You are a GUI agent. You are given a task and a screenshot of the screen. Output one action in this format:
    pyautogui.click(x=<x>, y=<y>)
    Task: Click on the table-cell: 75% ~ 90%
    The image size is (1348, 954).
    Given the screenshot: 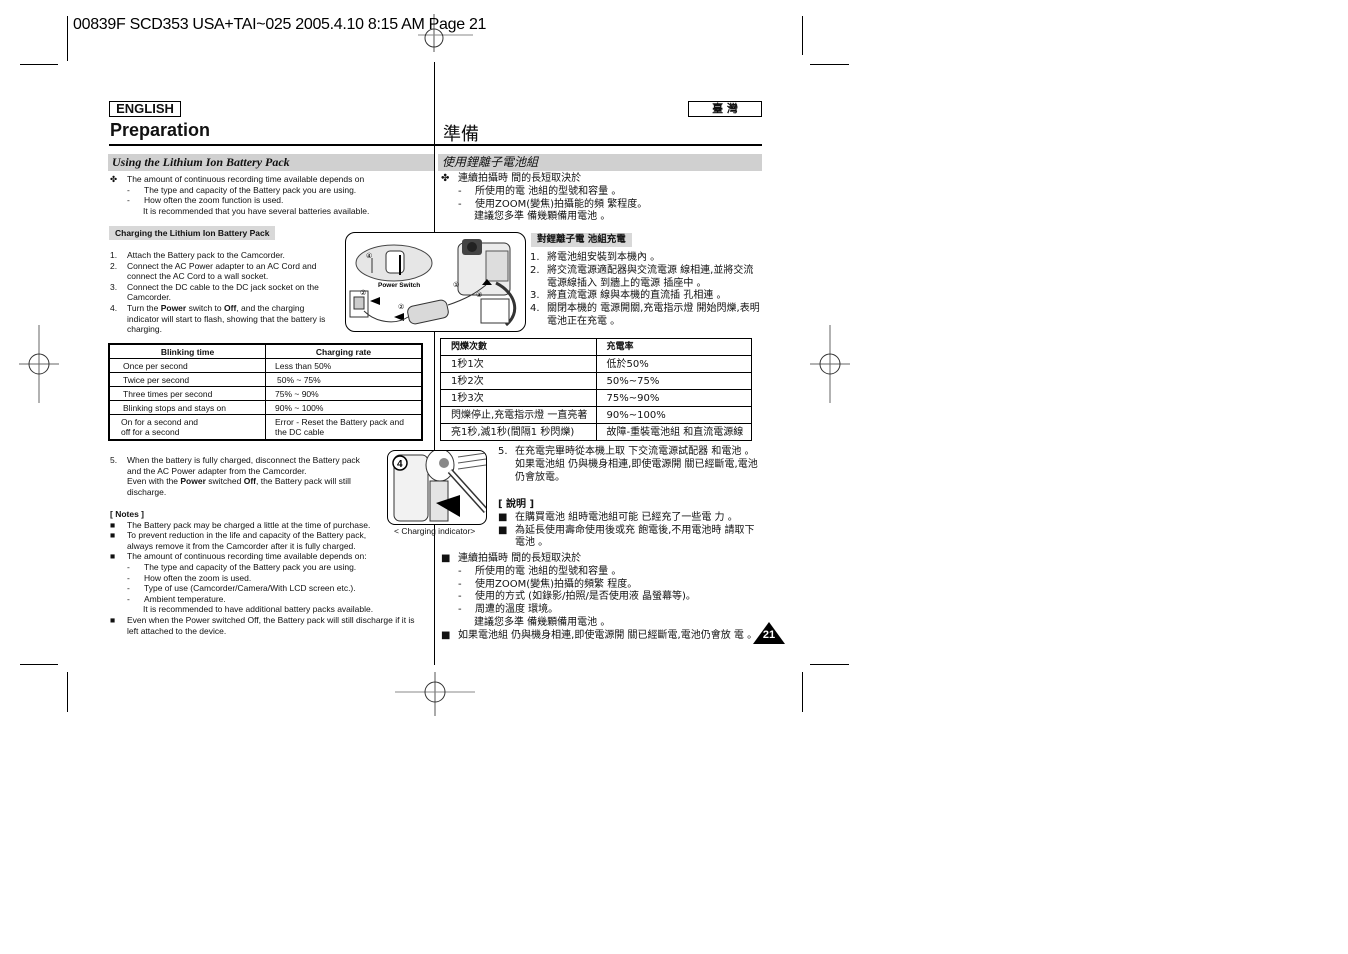 What is the action you would take?
    pyautogui.click(x=344, y=393)
    